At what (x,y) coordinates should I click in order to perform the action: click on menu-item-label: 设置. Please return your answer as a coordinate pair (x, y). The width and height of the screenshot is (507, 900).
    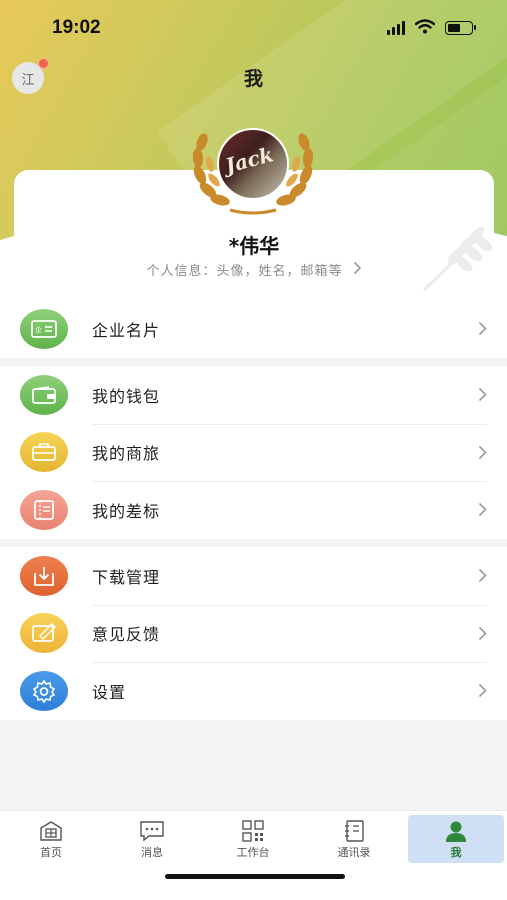
    Looking at the image, I should click on (109, 692).